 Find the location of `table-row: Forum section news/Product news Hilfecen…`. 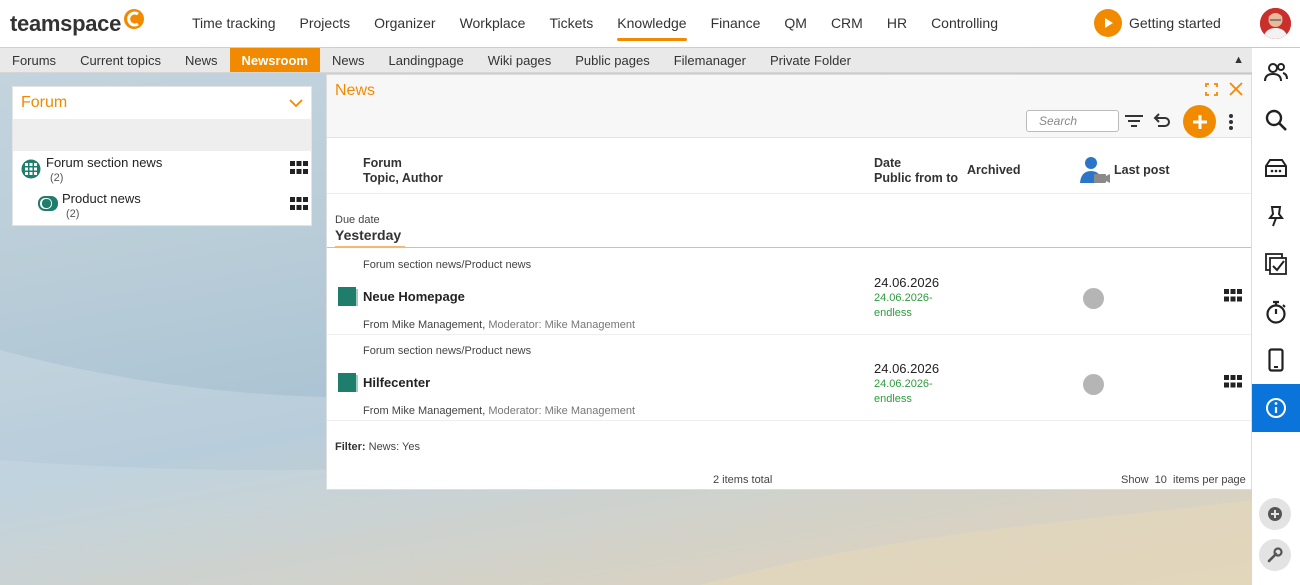

table-row: Forum section news/Product news Hilfecen… is located at coordinates (789, 378).